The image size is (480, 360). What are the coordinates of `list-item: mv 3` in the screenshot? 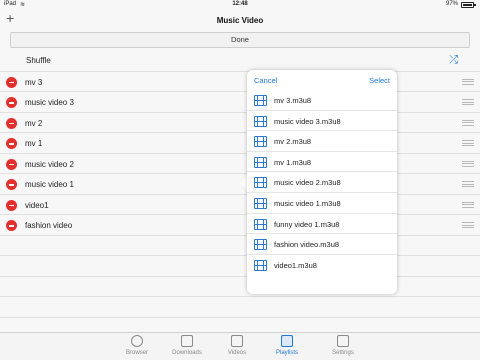 It's located at (240, 82).